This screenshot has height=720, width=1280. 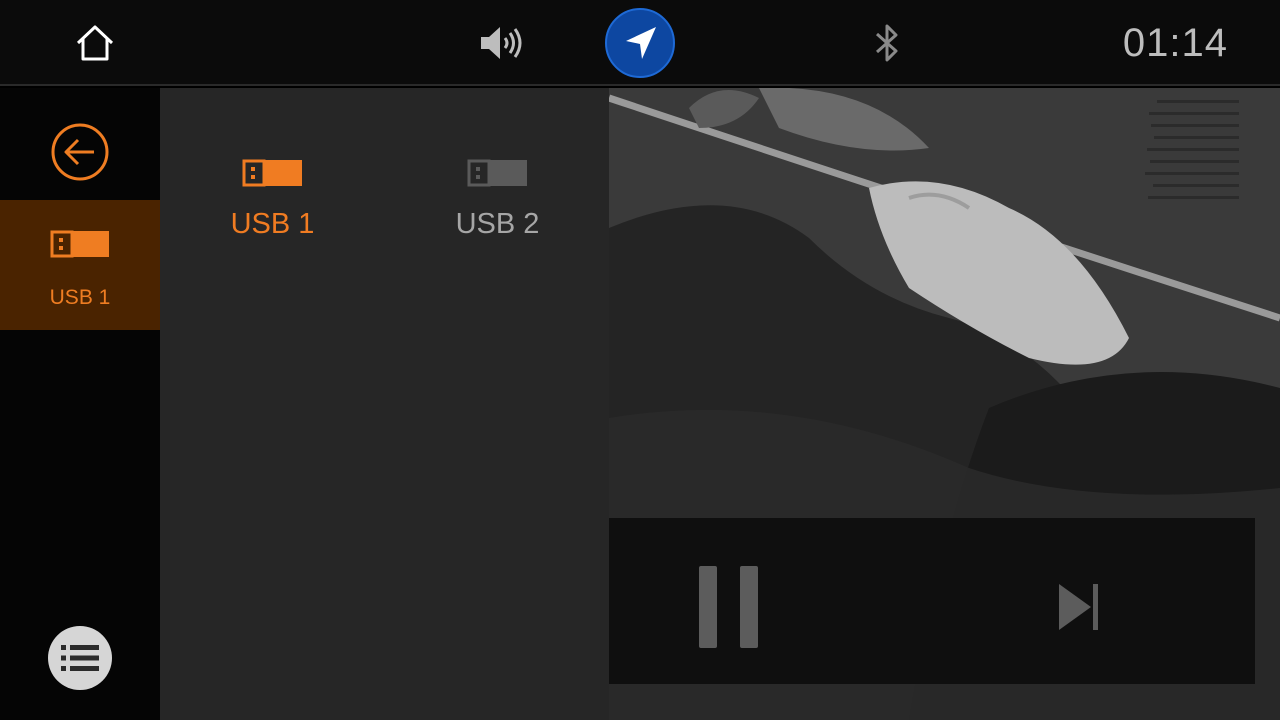 I want to click on navigation-icon, so click(x=641, y=43).